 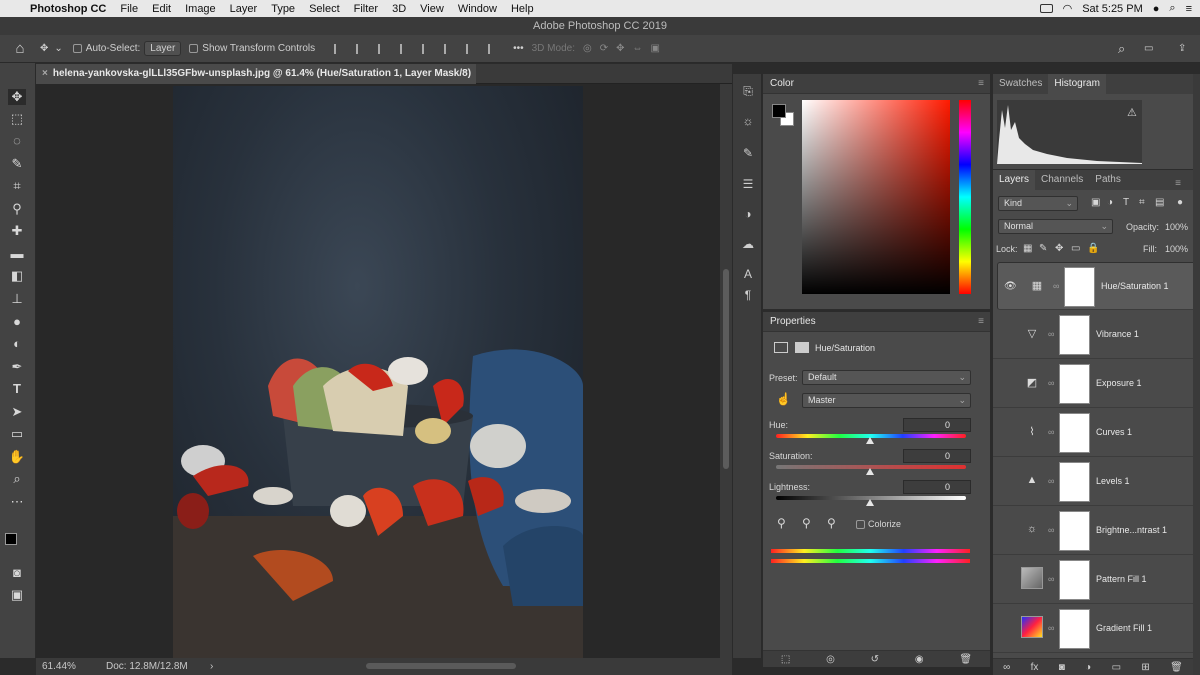 What do you see at coordinates (655, 48) in the screenshot?
I see `3d-scale-icon: ▣` at bounding box center [655, 48].